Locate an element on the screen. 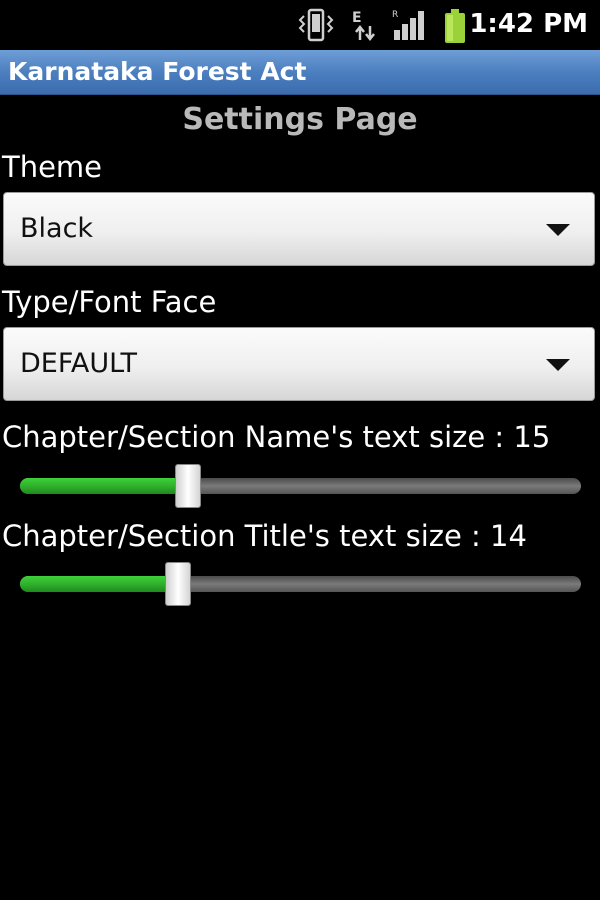 Image resolution: width=600 pixels, height=900 pixels. signal-icon: R is located at coordinates (408, 25).